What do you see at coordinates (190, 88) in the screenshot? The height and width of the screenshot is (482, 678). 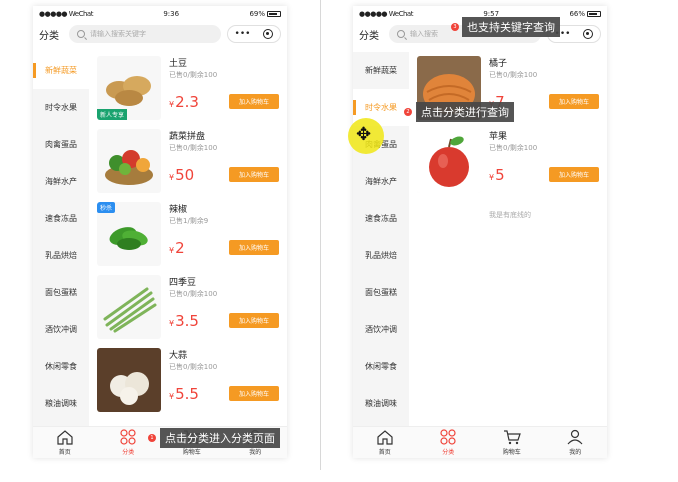 I see `product-card: 新人专享 土豆 已售0/剩余100 ¥2.3 加入购物车` at bounding box center [190, 88].